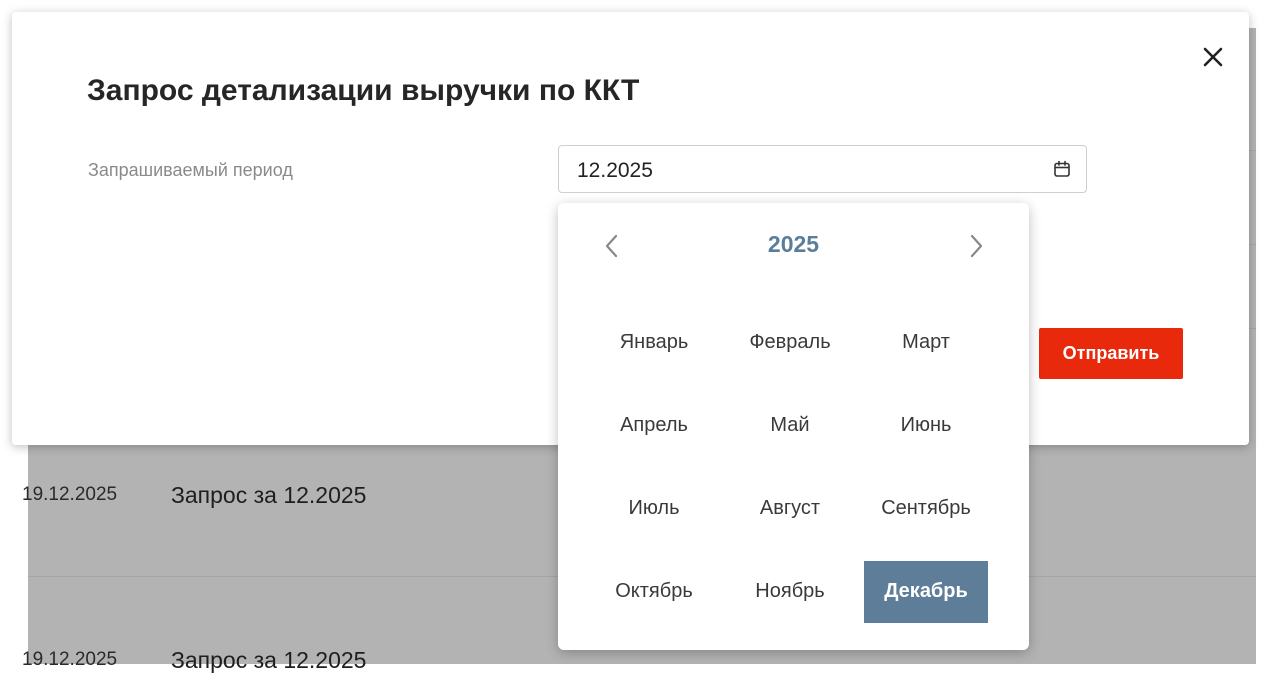 The height and width of the screenshot is (677, 1286). I want to click on month-label: Апрель, so click(654, 425).